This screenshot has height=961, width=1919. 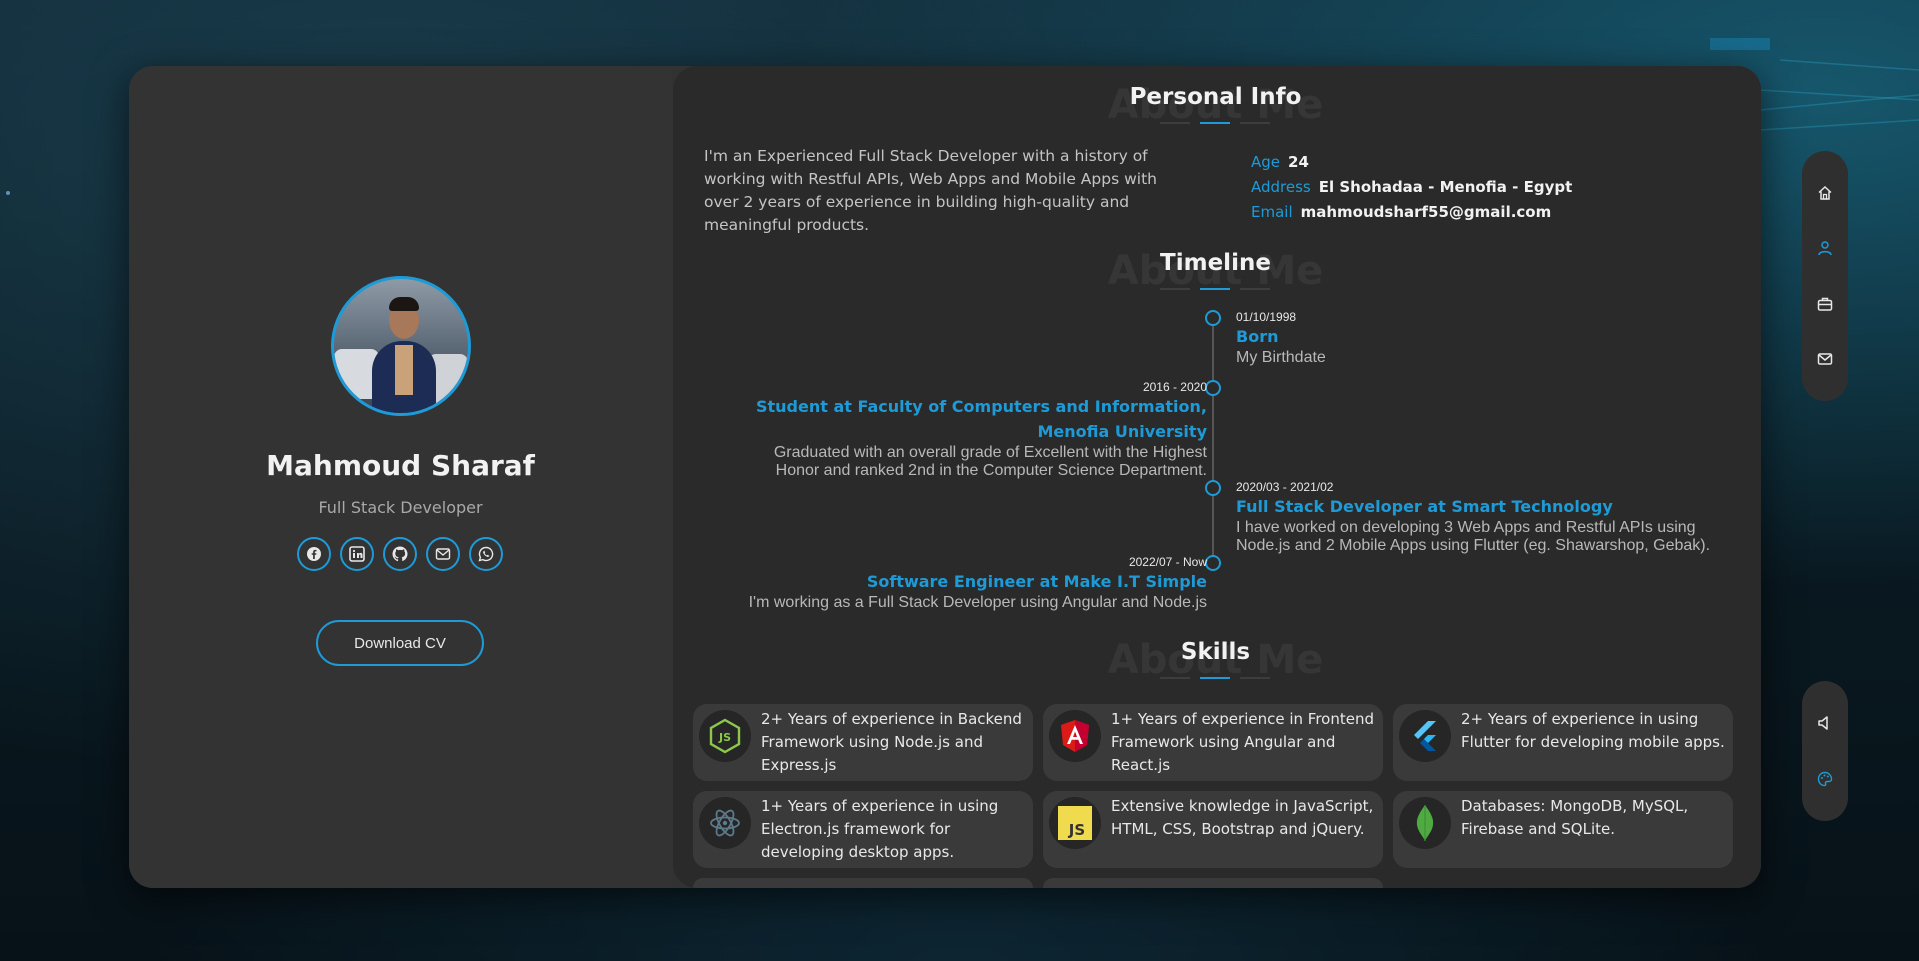 I want to click on home-icon, so click(x=1825, y=192).